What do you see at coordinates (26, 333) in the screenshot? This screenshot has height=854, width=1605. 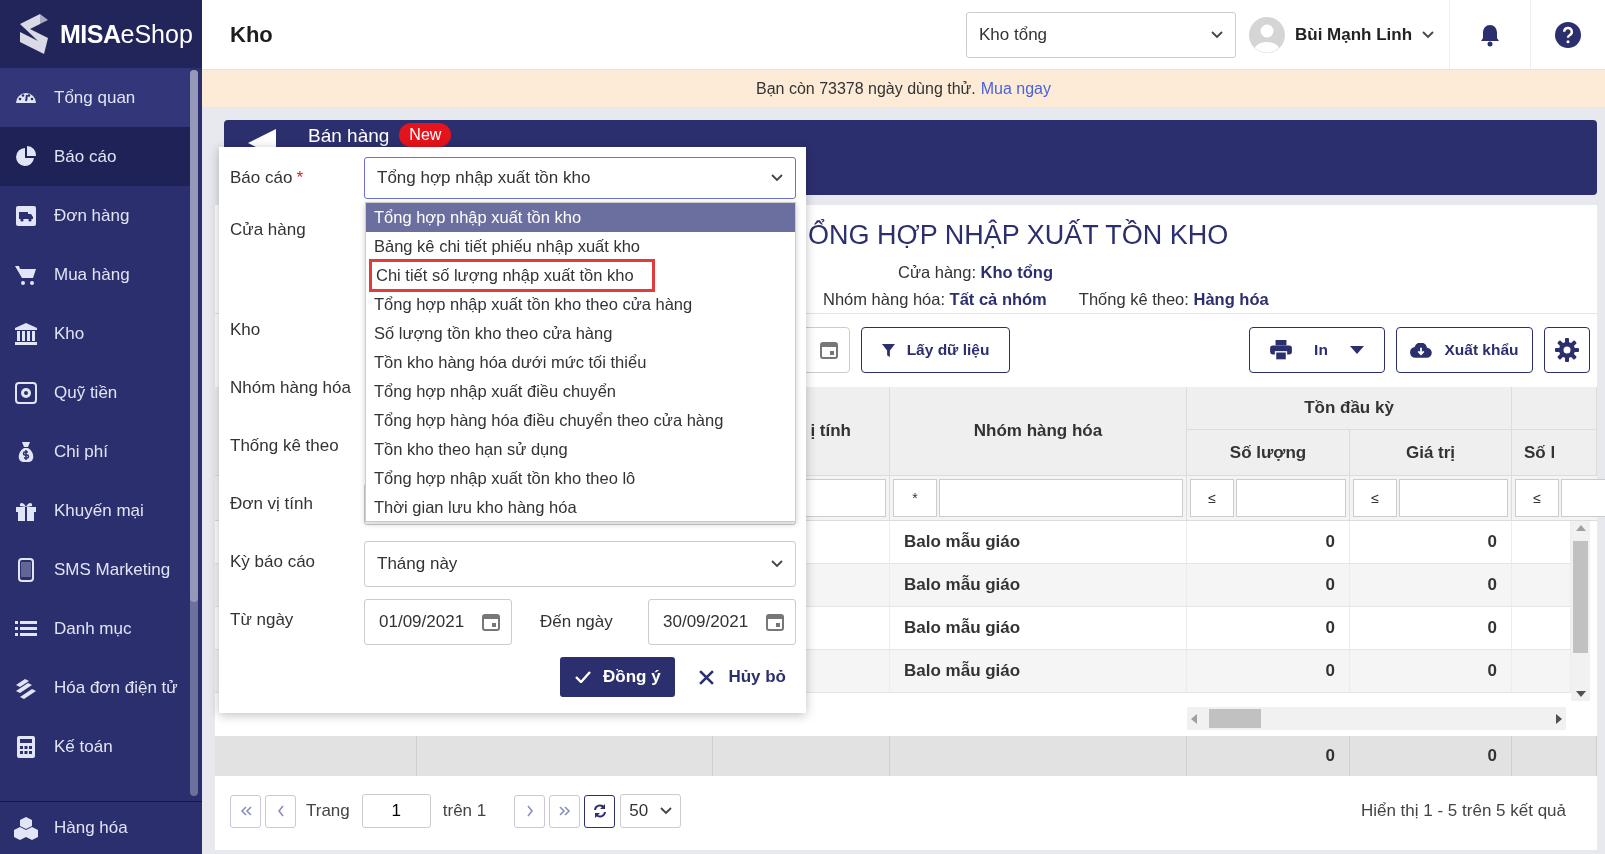 I see `bank-icon` at bounding box center [26, 333].